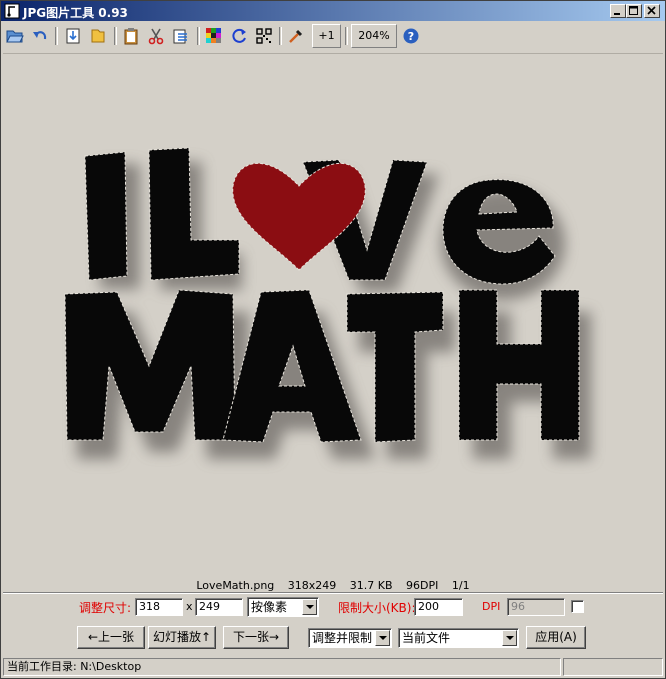 This screenshot has width=666, height=679. I want to click on close-icon, so click(651, 10).